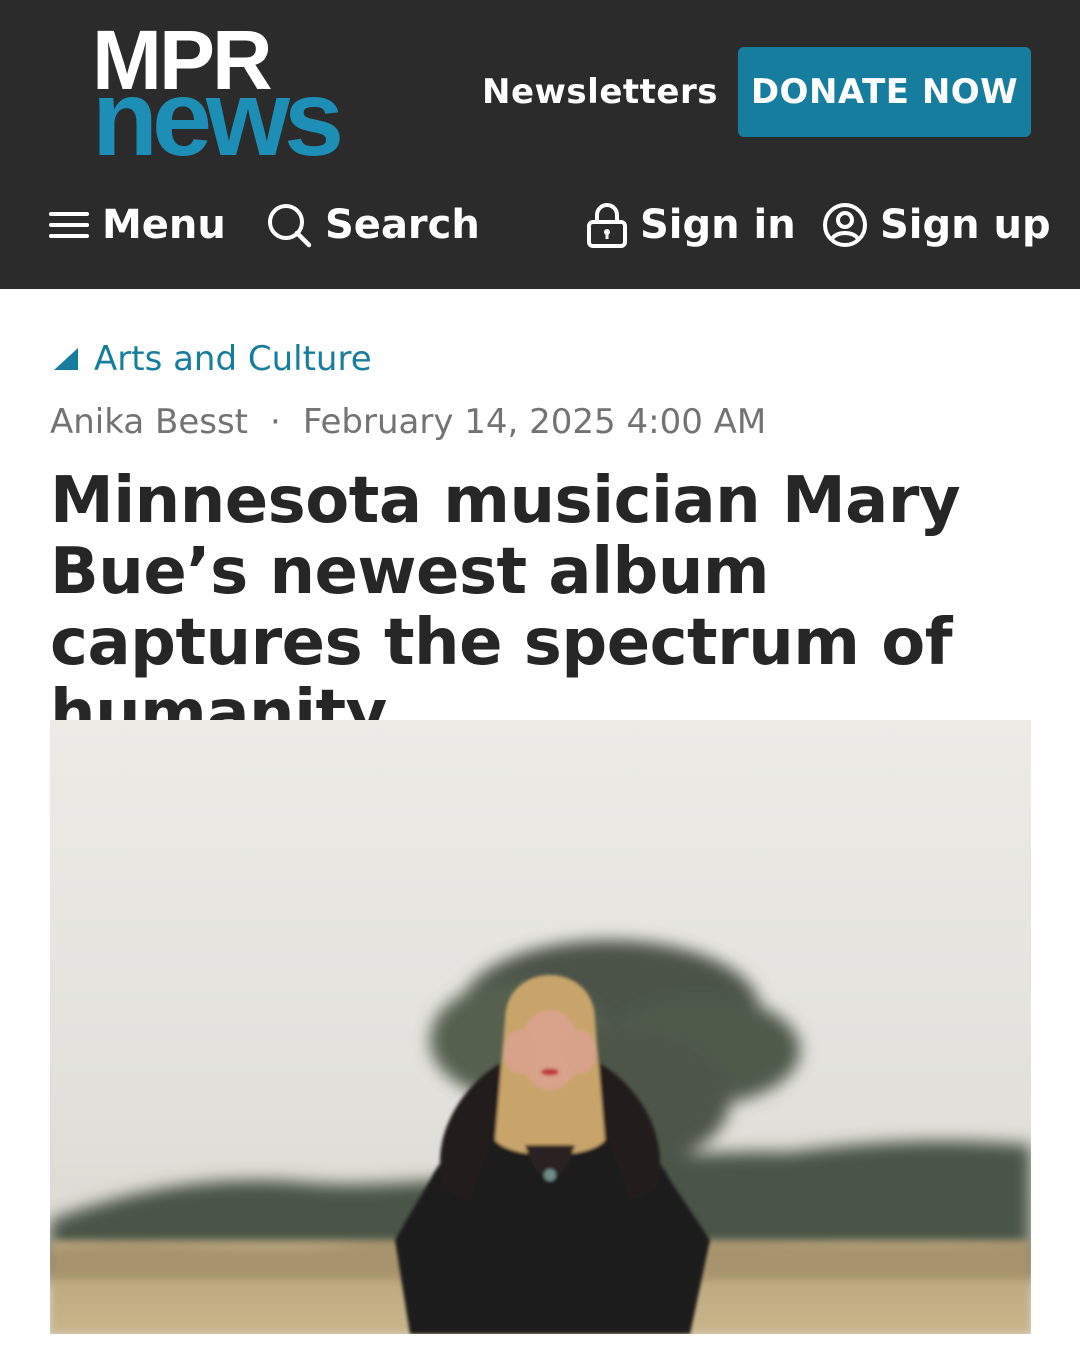 The height and width of the screenshot is (1350, 1080). What do you see at coordinates (69, 225) in the screenshot?
I see `hamburger-icon` at bounding box center [69, 225].